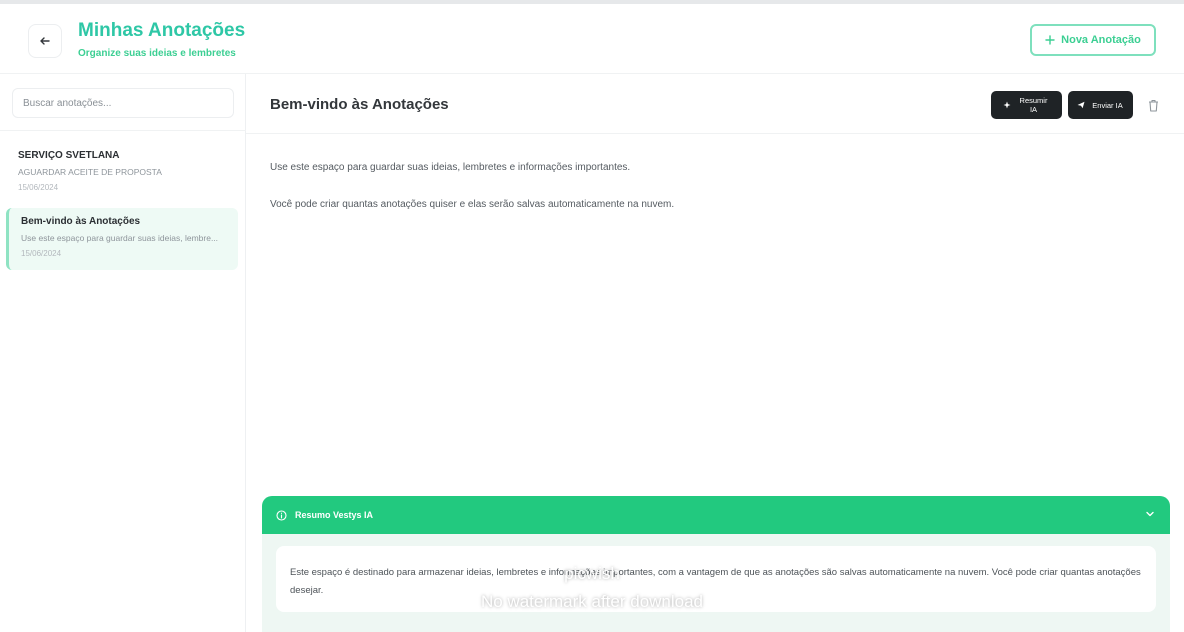  What do you see at coordinates (1107, 105) in the screenshot?
I see `send-ai-label: Enviar IA` at bounding box center [1107, 105].